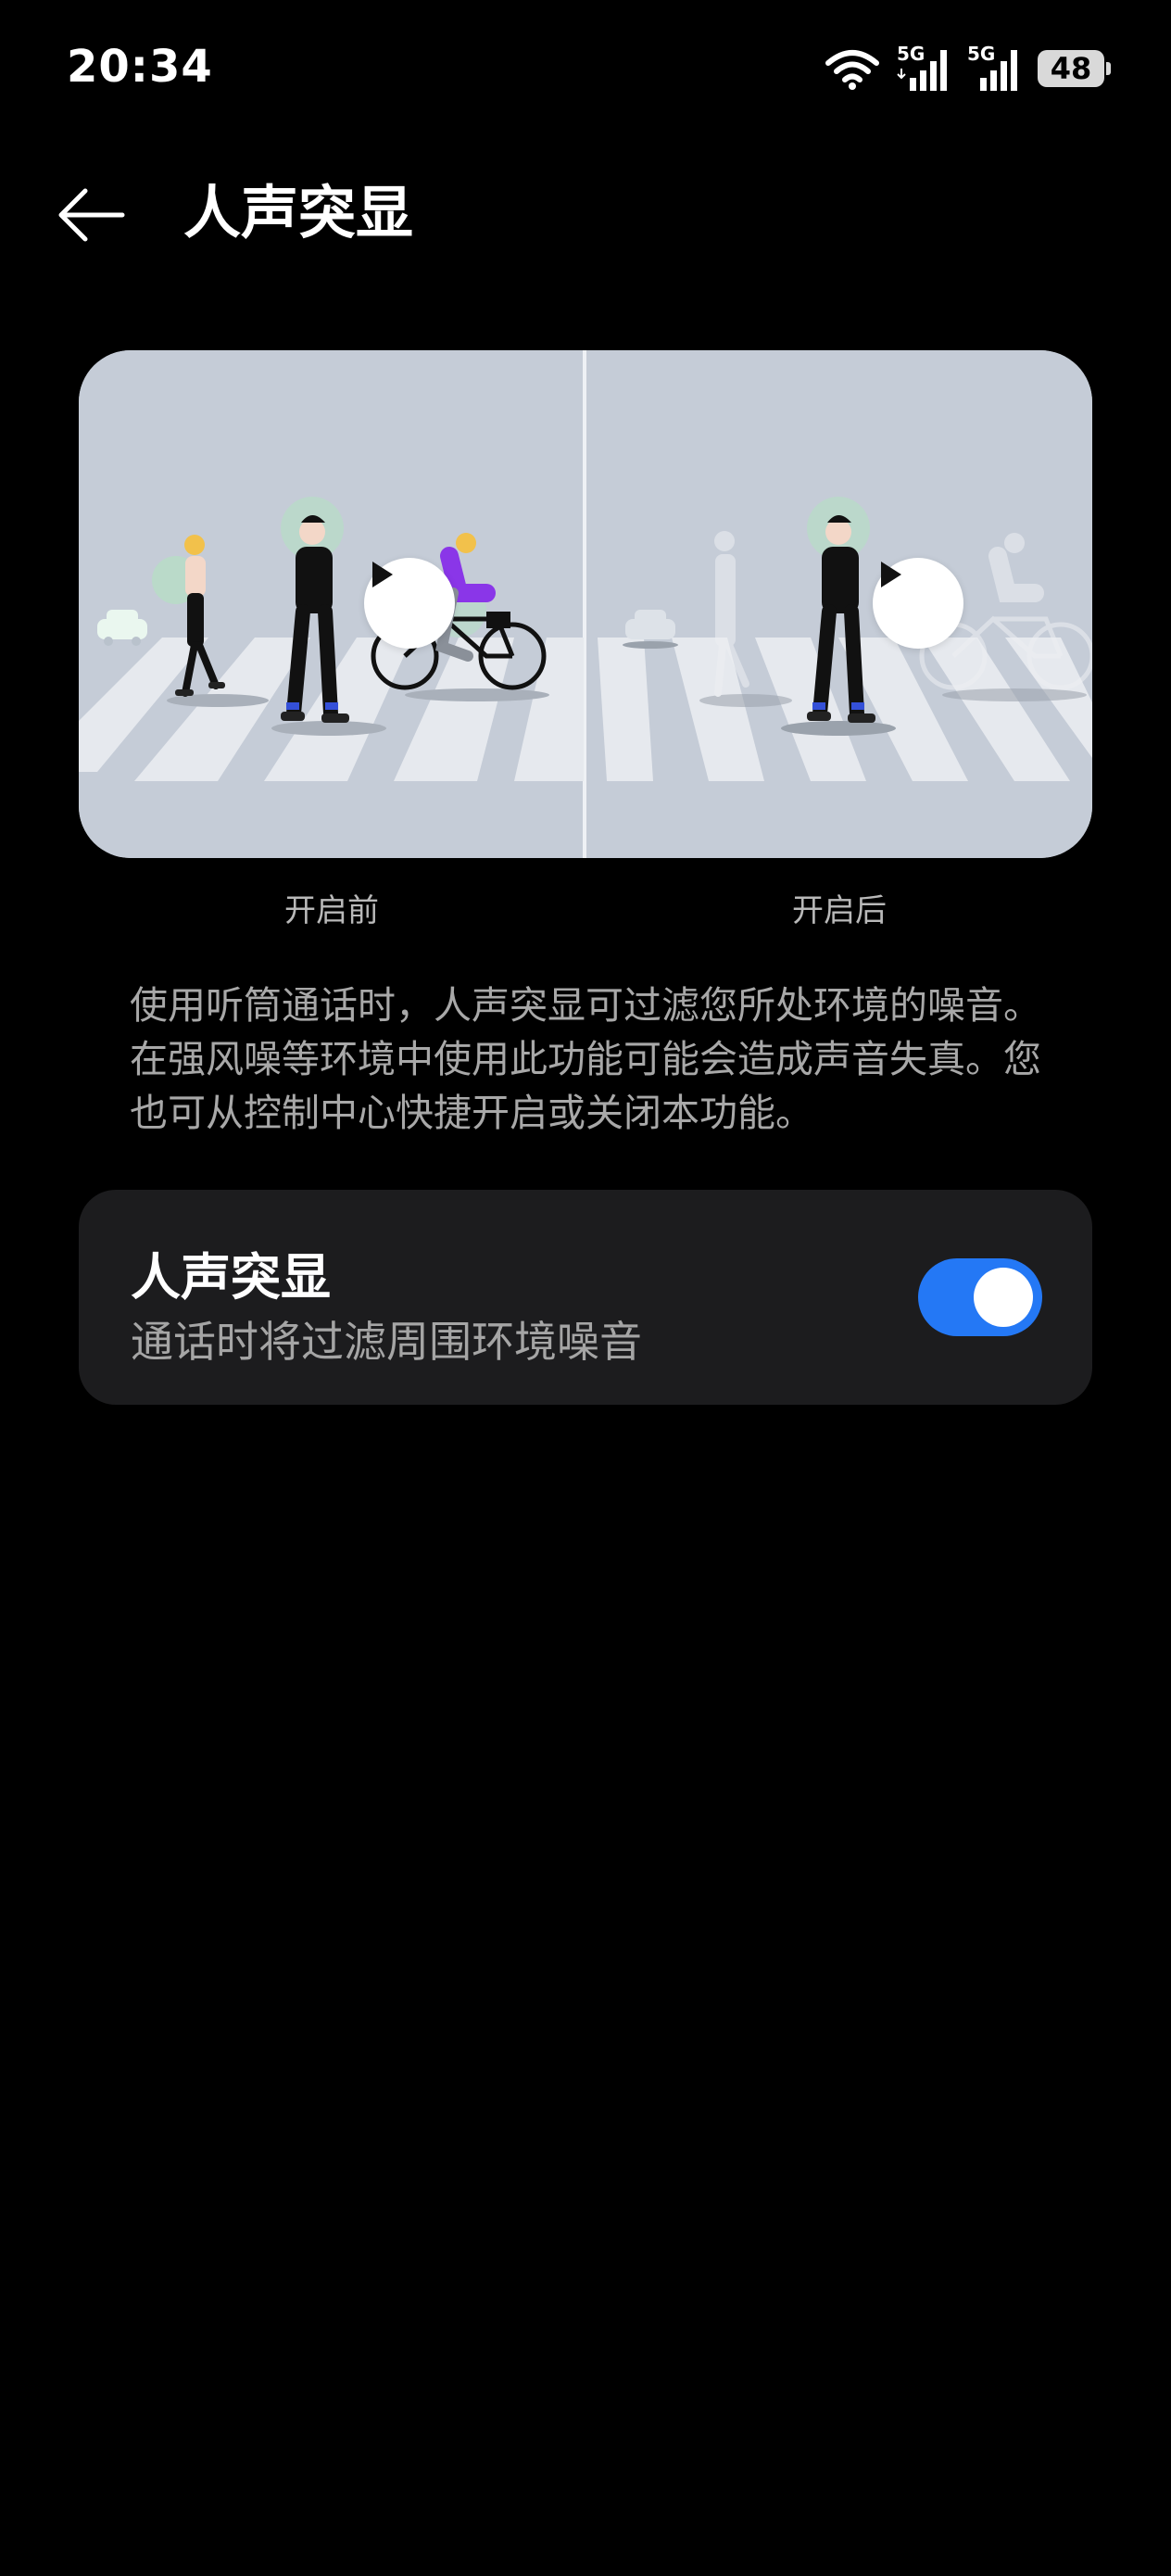 This screenshot has width=1171, height=2576. I want to click on signal-sim2-icon: 5G, so click(994, 68).